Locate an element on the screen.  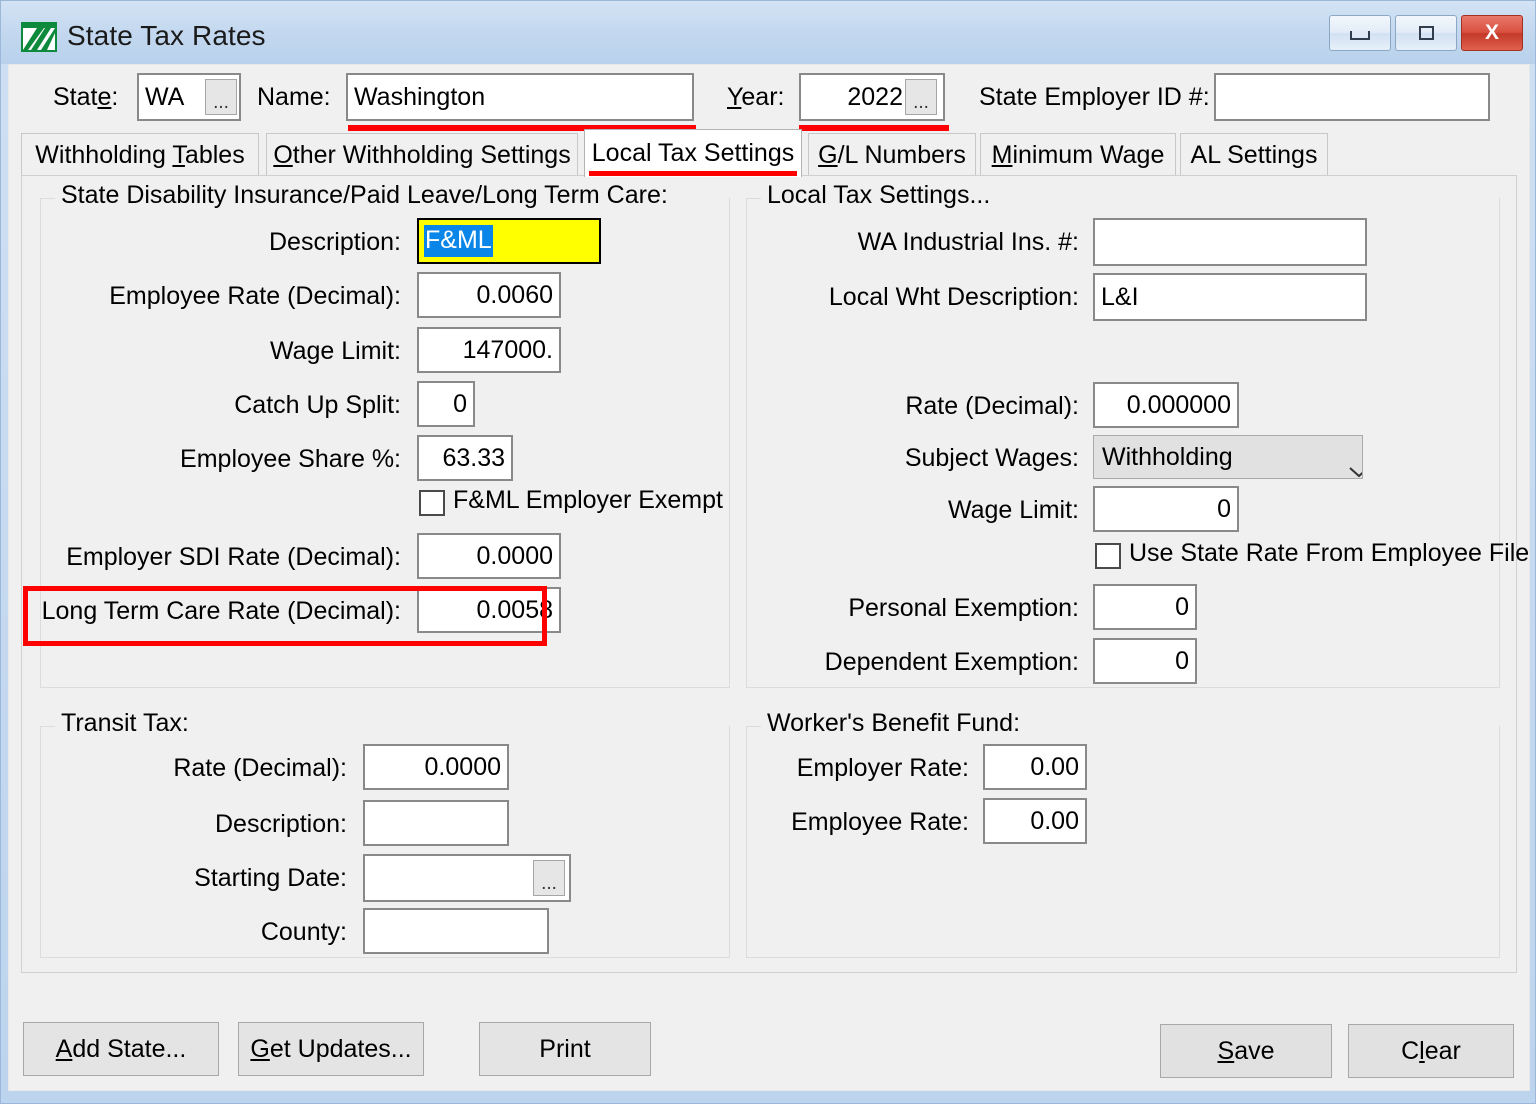
minimize-button is located at coordinates (1360, 33).